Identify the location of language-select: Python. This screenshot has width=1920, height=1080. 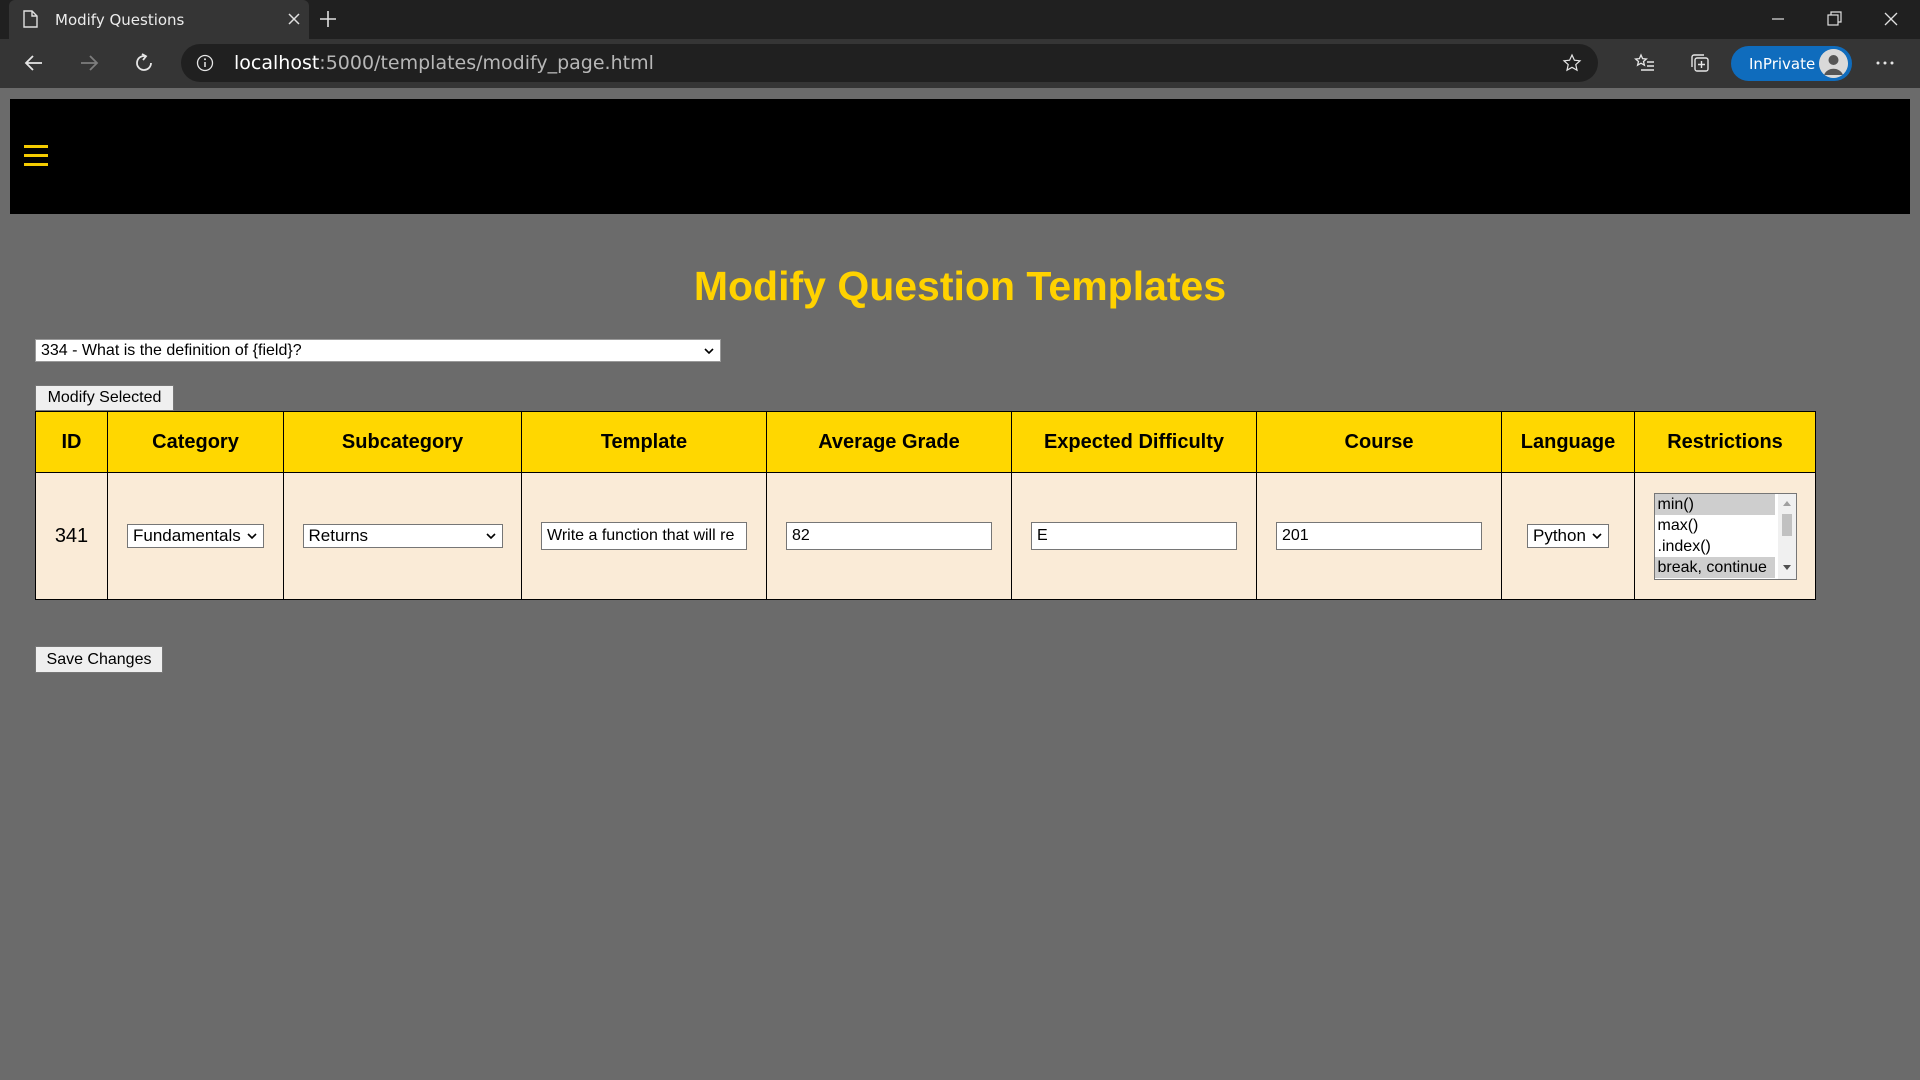
(1568, 536).